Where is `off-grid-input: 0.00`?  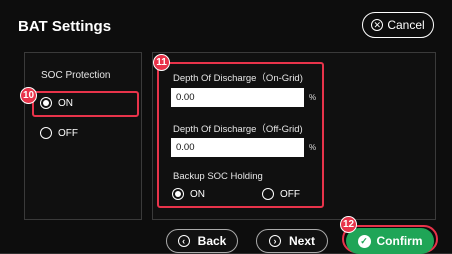 off-grid-input: 0.00 is located at coordinates (237, 147).